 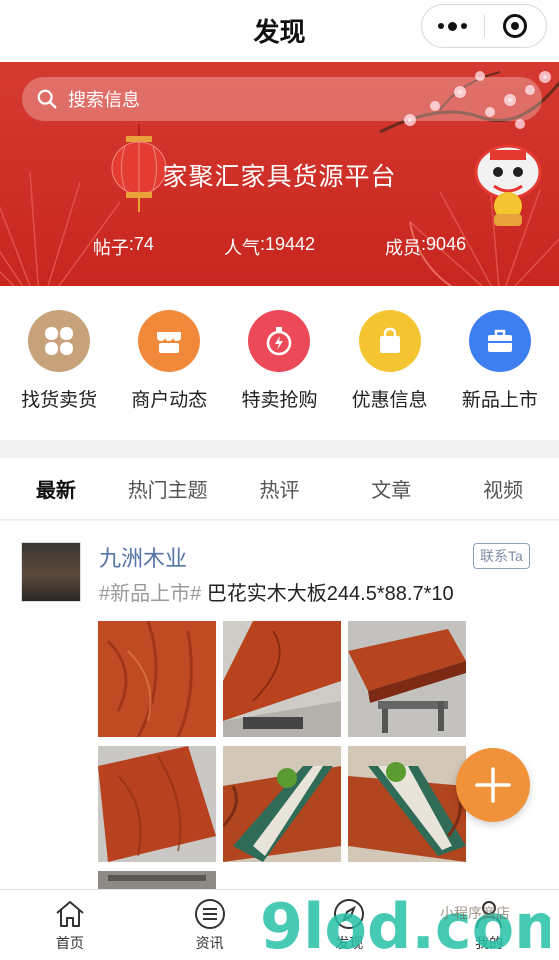 I want to click on stat-popularity: 人气:19442, so click(x=269, y=246).